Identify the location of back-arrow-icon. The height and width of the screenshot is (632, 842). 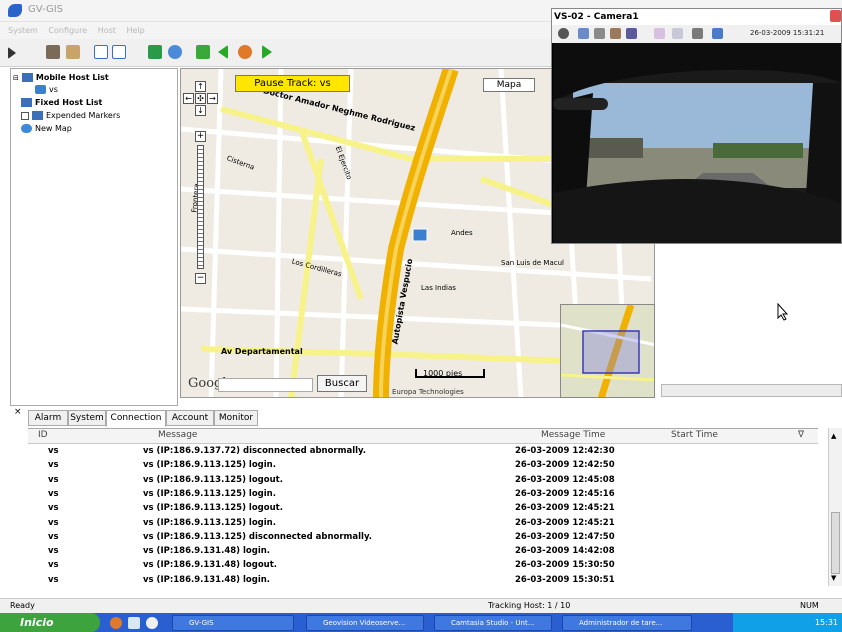
(223, 52).